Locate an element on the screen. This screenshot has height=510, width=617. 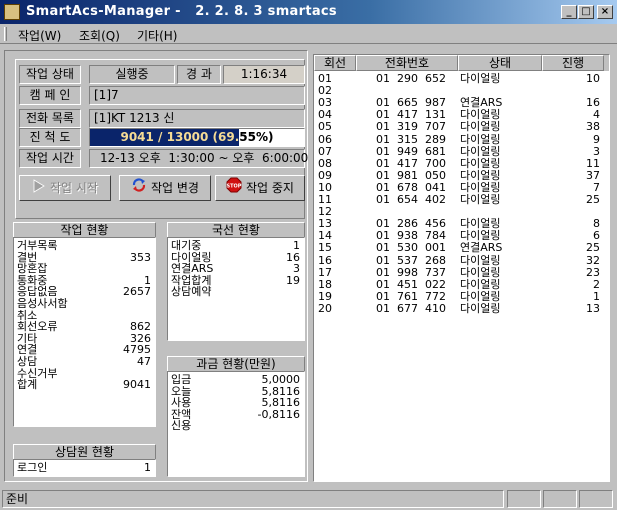
table-row: 11 01 654 402 다이얼링 25 is located at coordinates (459, 200).